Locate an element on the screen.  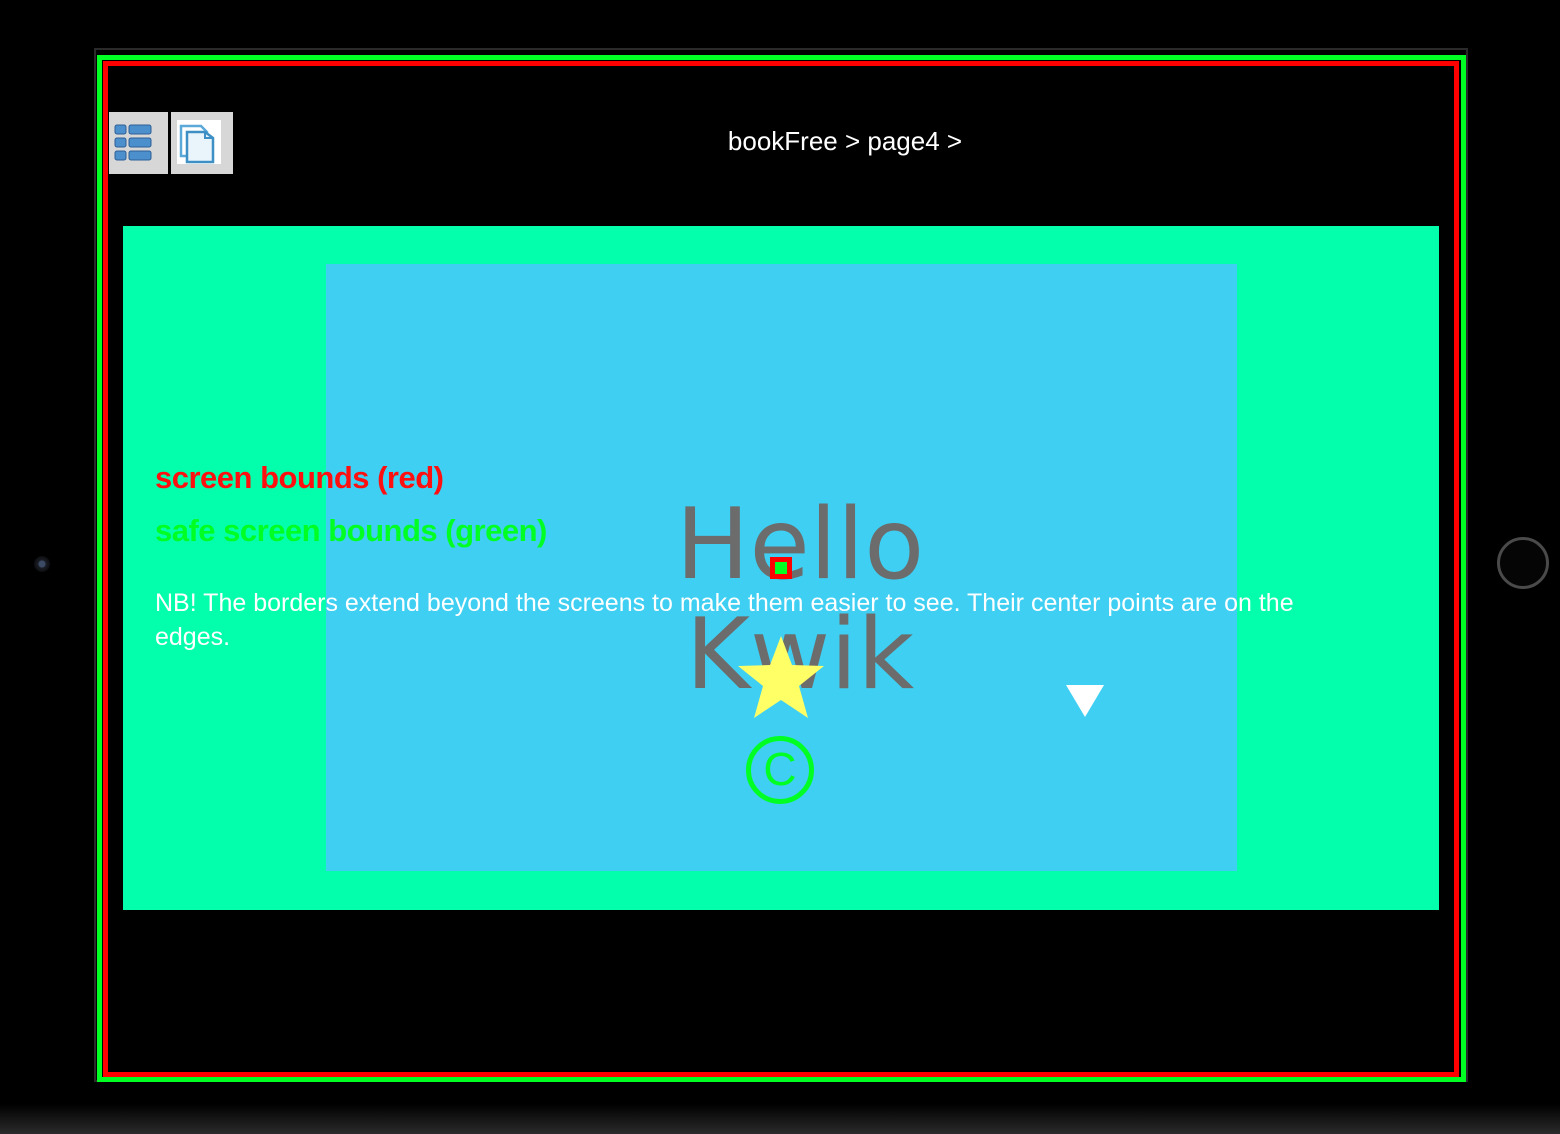
home-button is located at coordinates (1523, 563).